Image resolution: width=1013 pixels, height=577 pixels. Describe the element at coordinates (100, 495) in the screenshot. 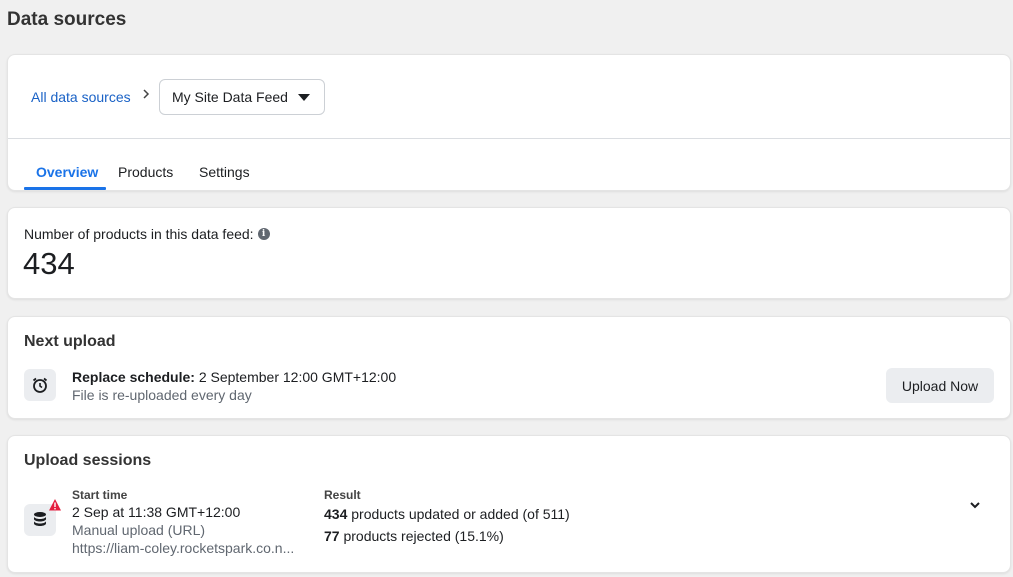

I see `start-time-label: Start time` at that location.